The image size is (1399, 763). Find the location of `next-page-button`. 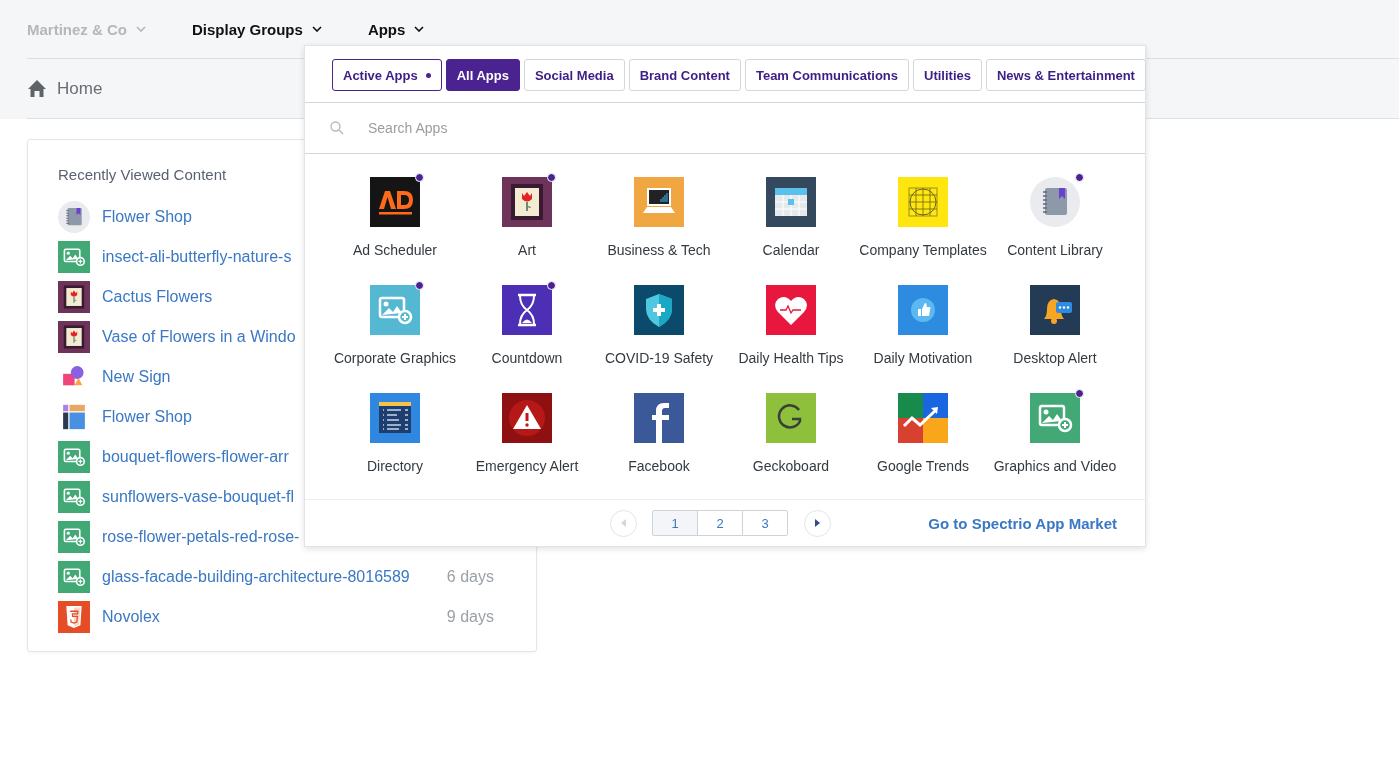

next-page-button is located at coordinates (817, 523).